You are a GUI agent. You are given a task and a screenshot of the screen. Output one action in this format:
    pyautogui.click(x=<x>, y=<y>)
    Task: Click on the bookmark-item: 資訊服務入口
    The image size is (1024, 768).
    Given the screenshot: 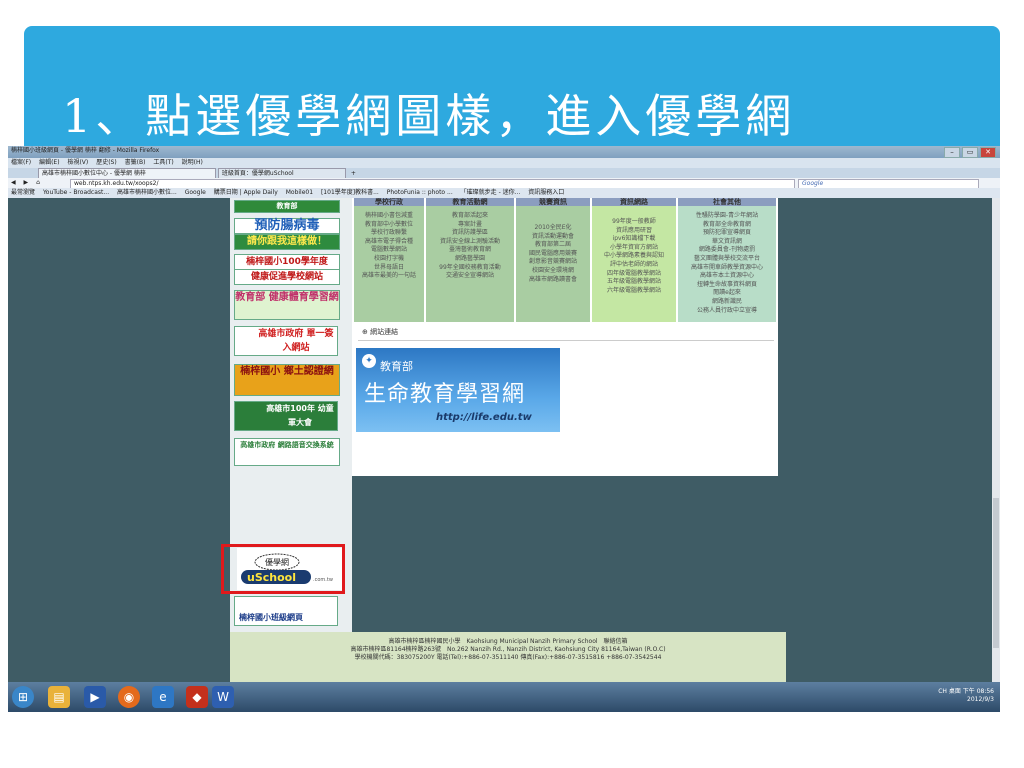 What is the action you would take?
    pyautogui.click(x=546, y=193)
    